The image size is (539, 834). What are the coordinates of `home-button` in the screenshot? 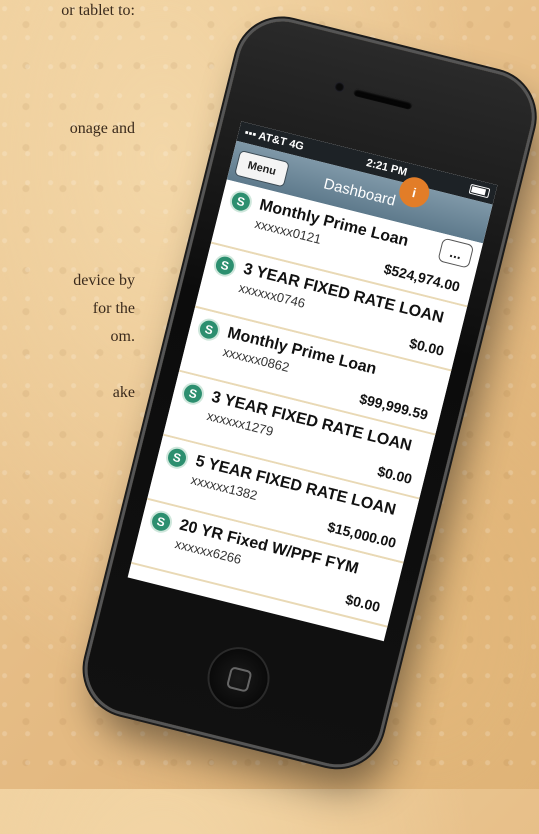 It's located at (238, 678).